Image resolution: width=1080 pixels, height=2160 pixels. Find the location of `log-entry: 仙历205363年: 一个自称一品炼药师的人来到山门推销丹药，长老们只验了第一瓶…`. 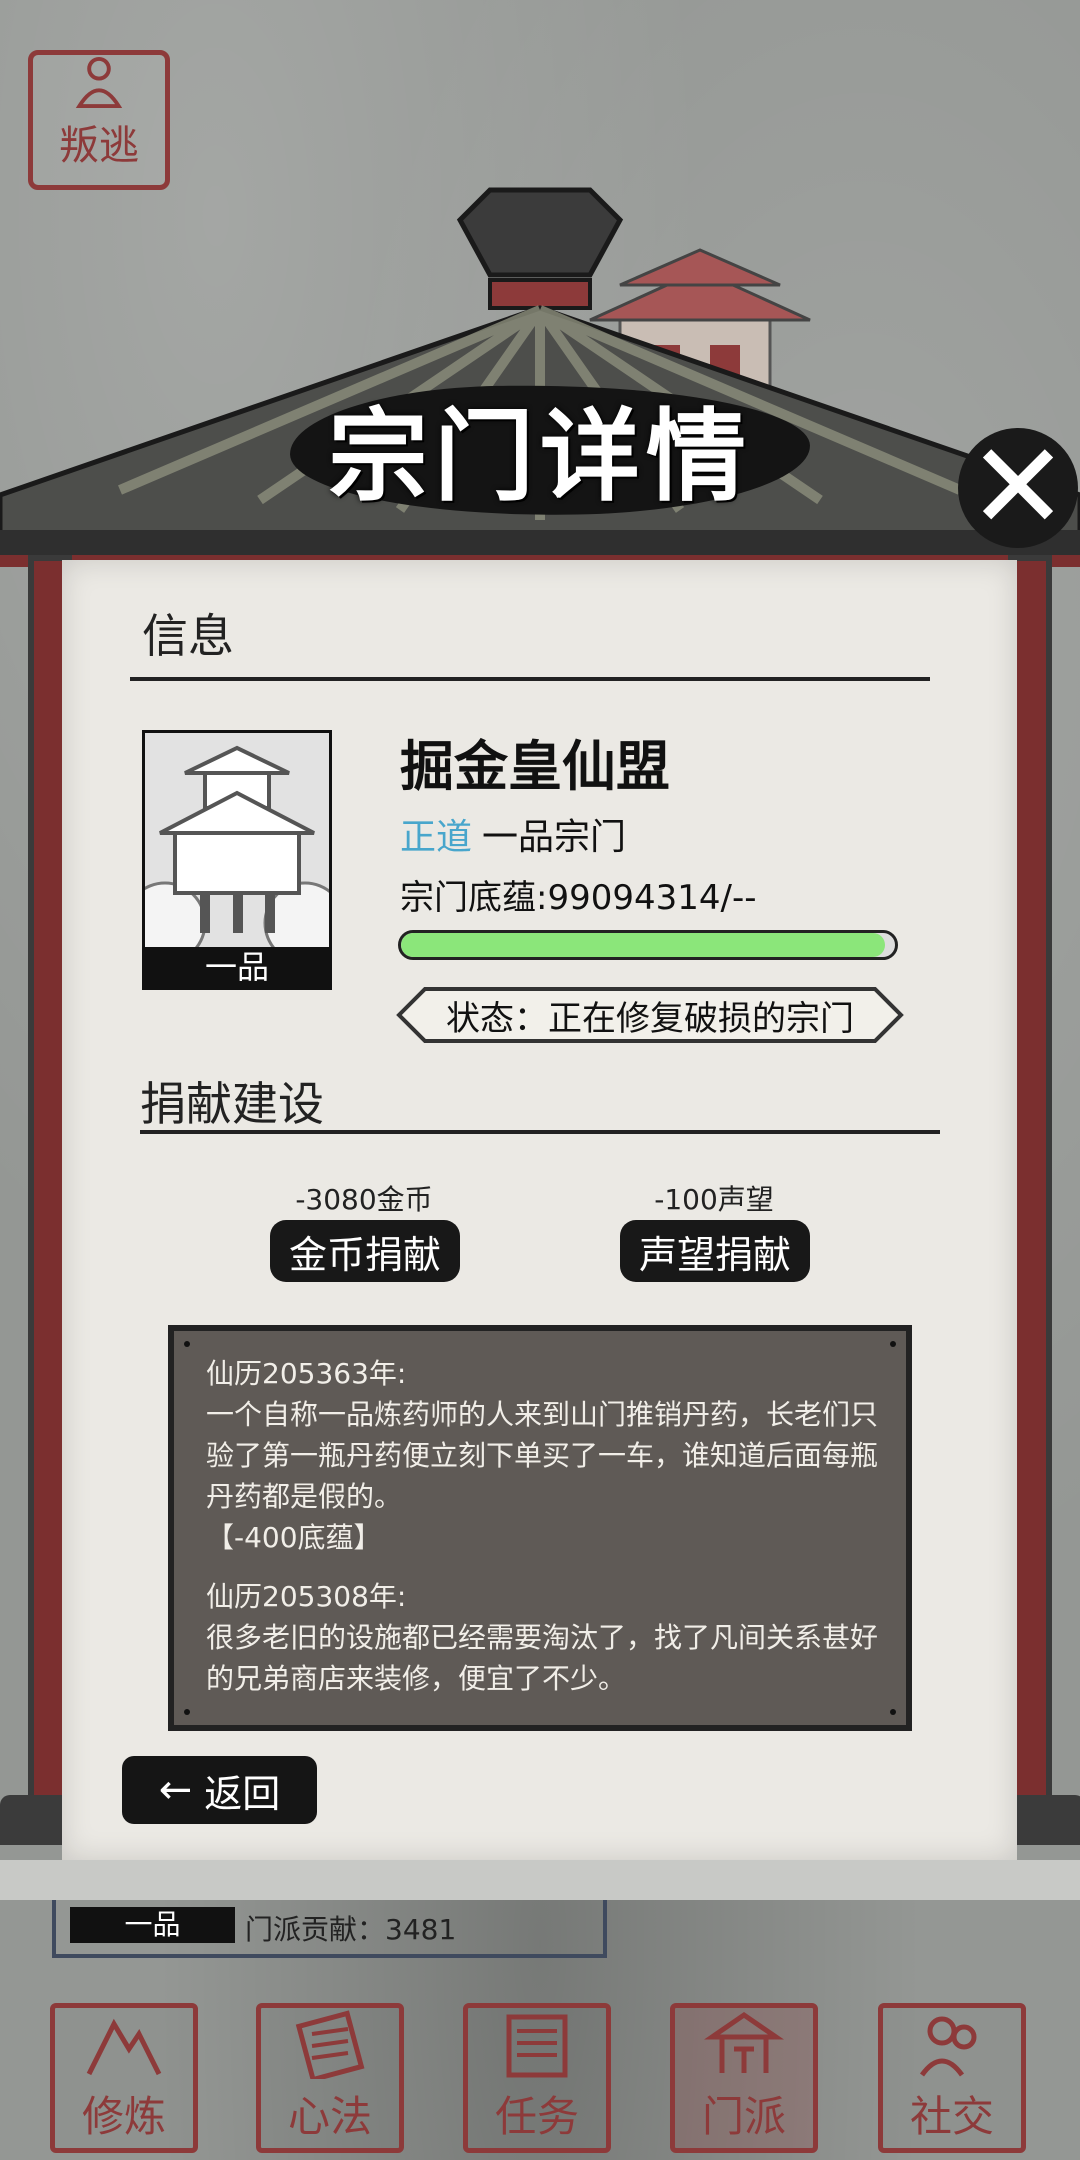

log-entry: 仙历205363年: 一个自称一品炼药师的人来到山门推销丹药，长老们只验了第一瓶… is located at coordinates (544, 1455).